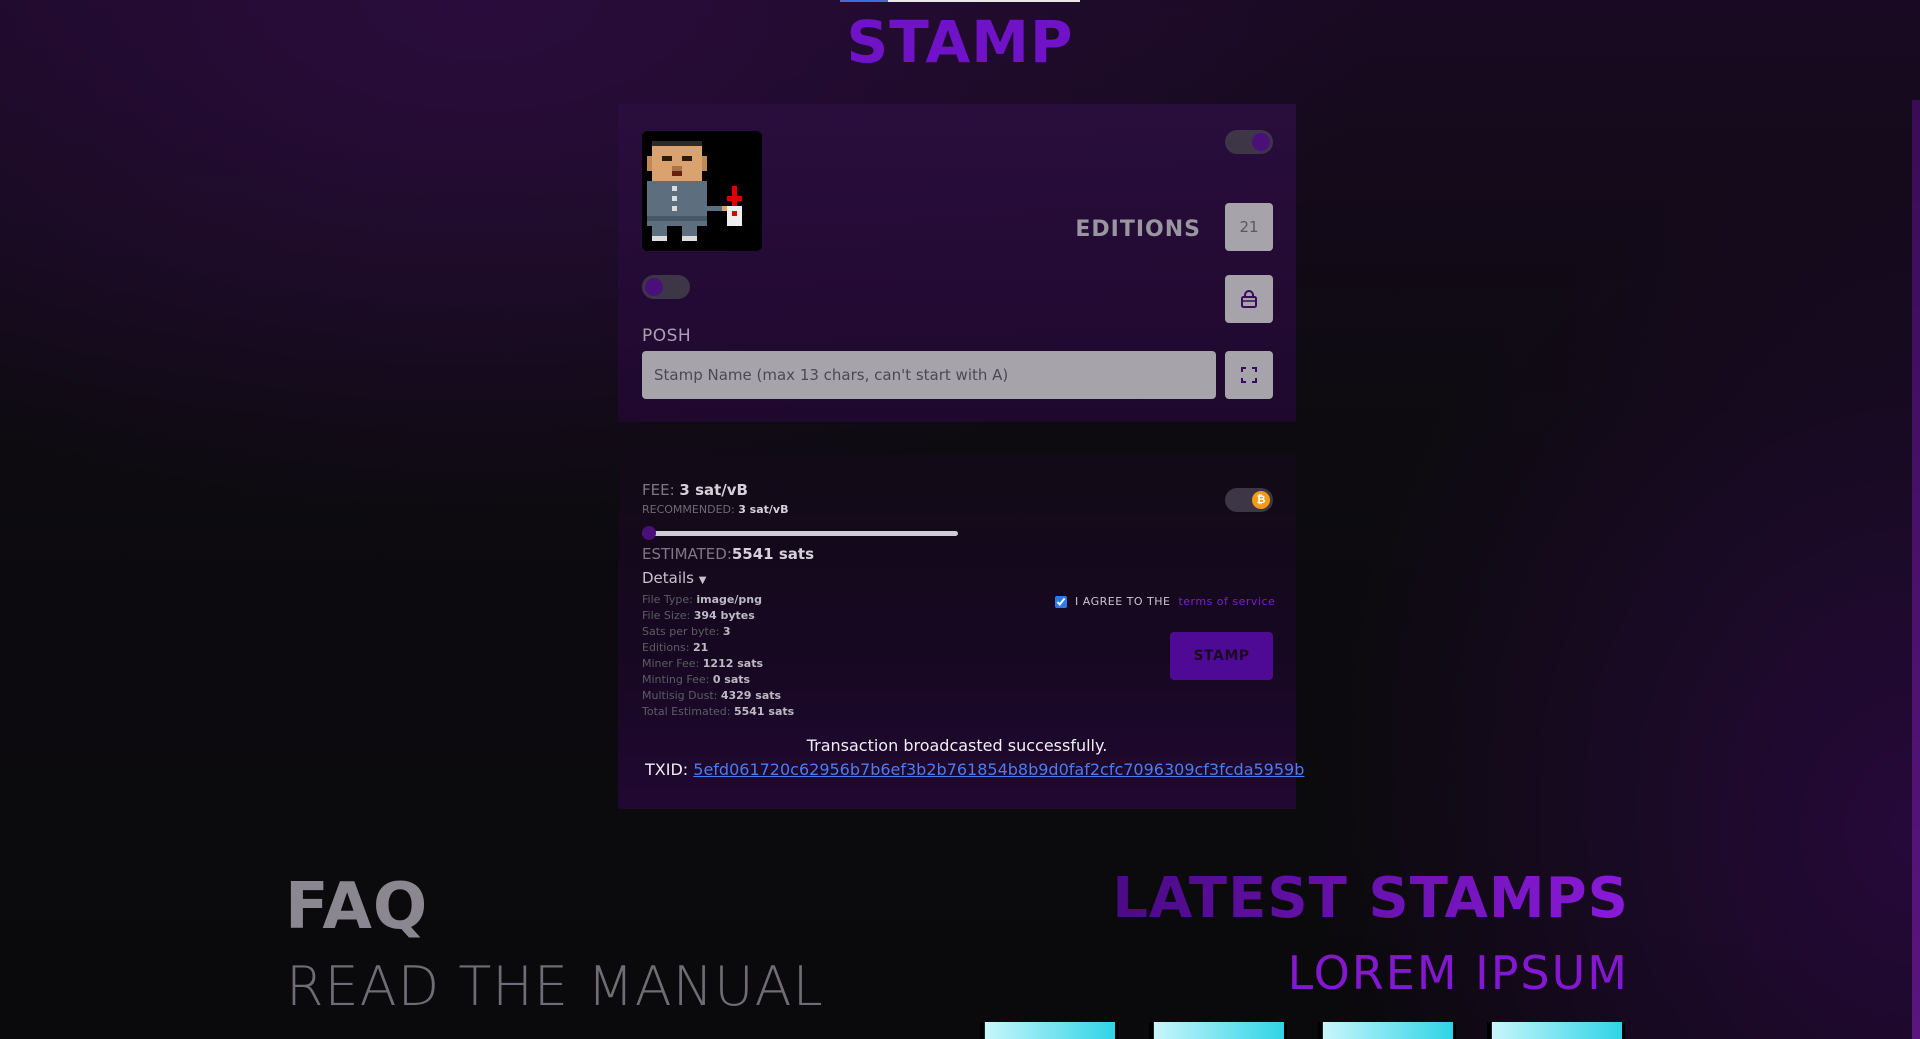 This screenshot has height=1039, width=1920. I want to click on detail-label: Multisig Dust:, so click(681, 695).